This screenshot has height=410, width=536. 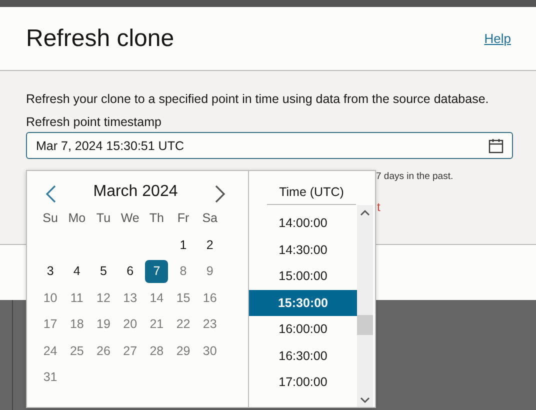 I want to click on chevron-left-icon, so click(x=51, y=194).